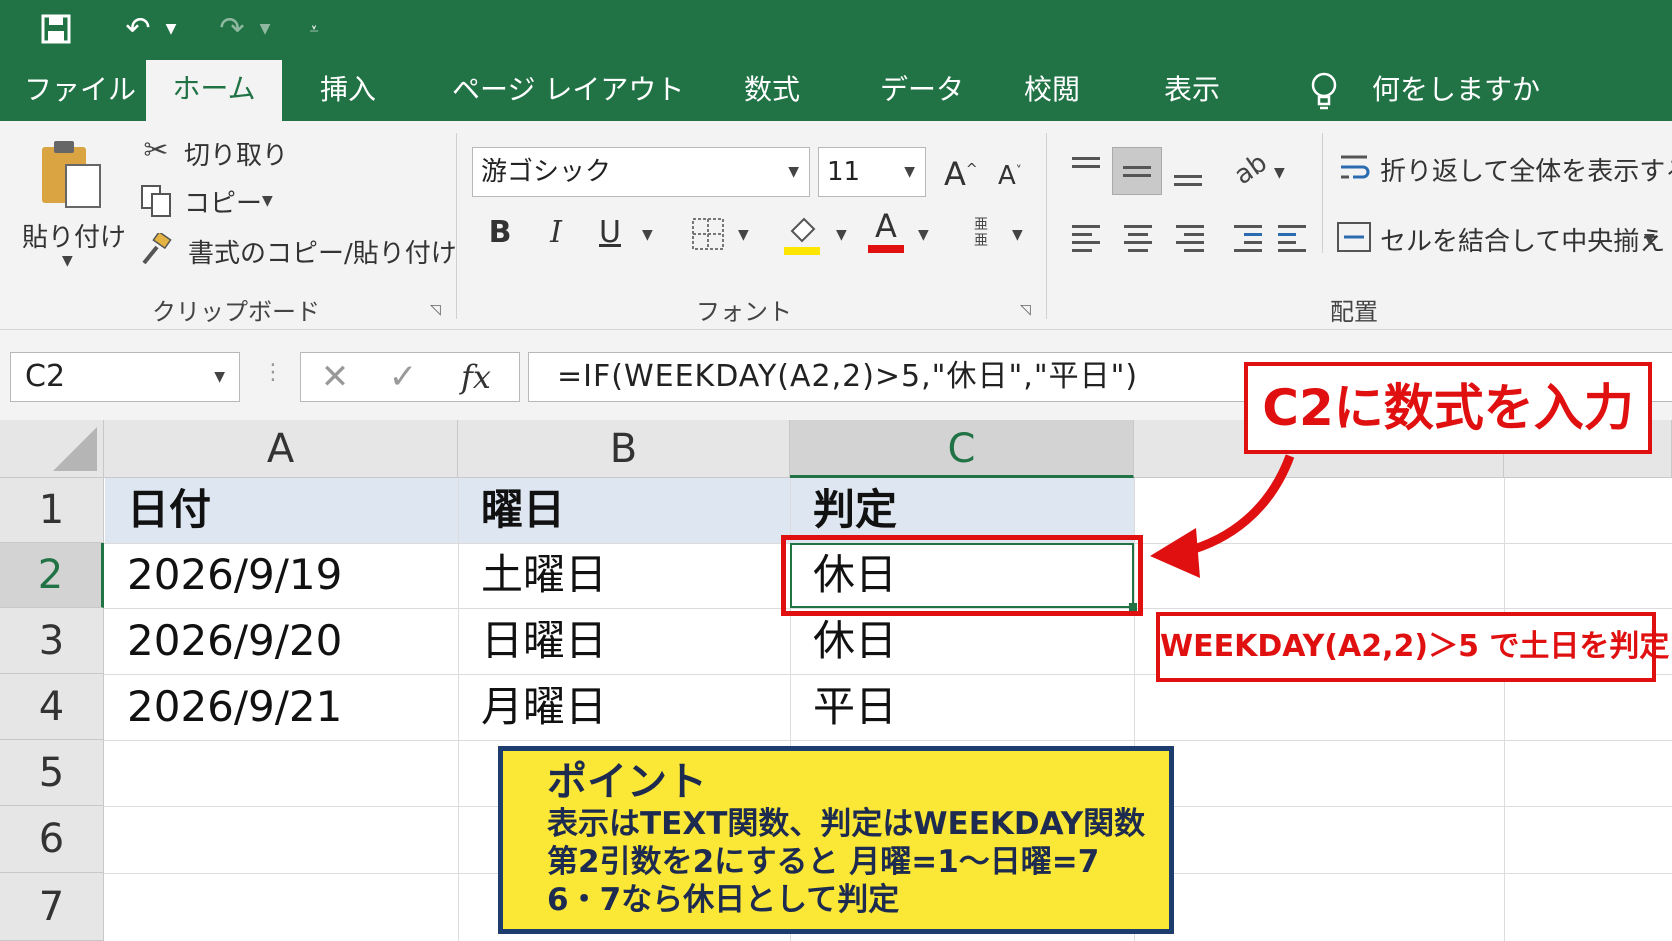 The width and height of the screenshot is (1672, 941). Describe the element at coordinates (1448, 408) in the screenshot. I see `callout-enter-formula: C2に数式を入力` at that location.